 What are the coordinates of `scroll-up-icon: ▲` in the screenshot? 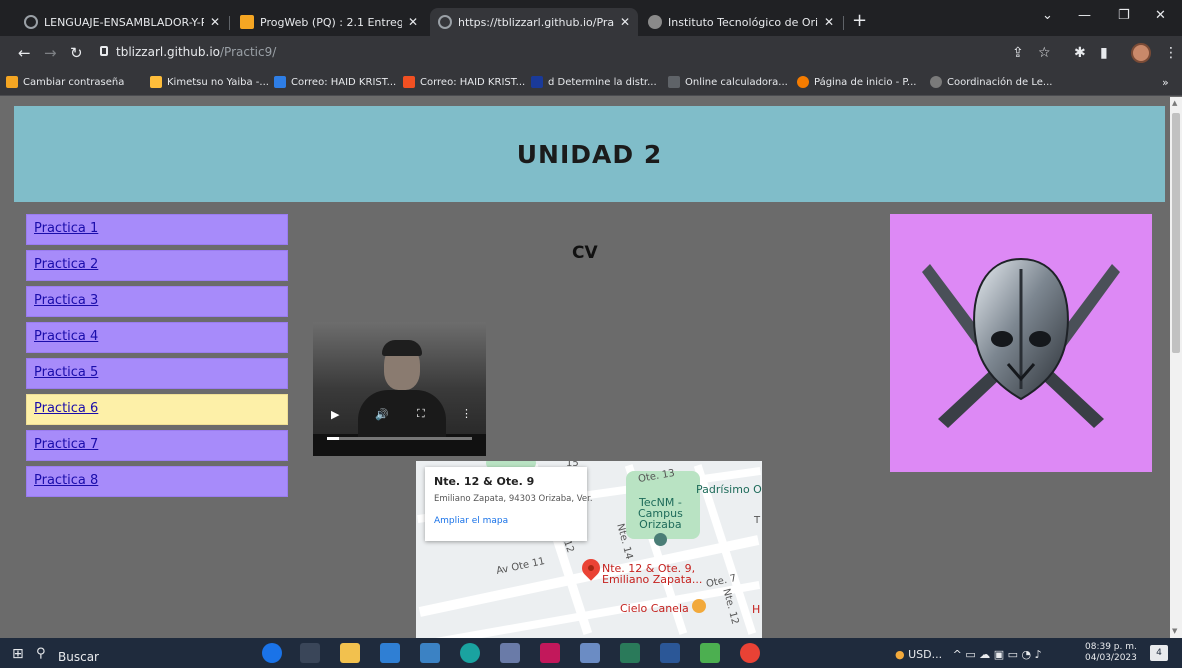 It's located at (1174, 103).